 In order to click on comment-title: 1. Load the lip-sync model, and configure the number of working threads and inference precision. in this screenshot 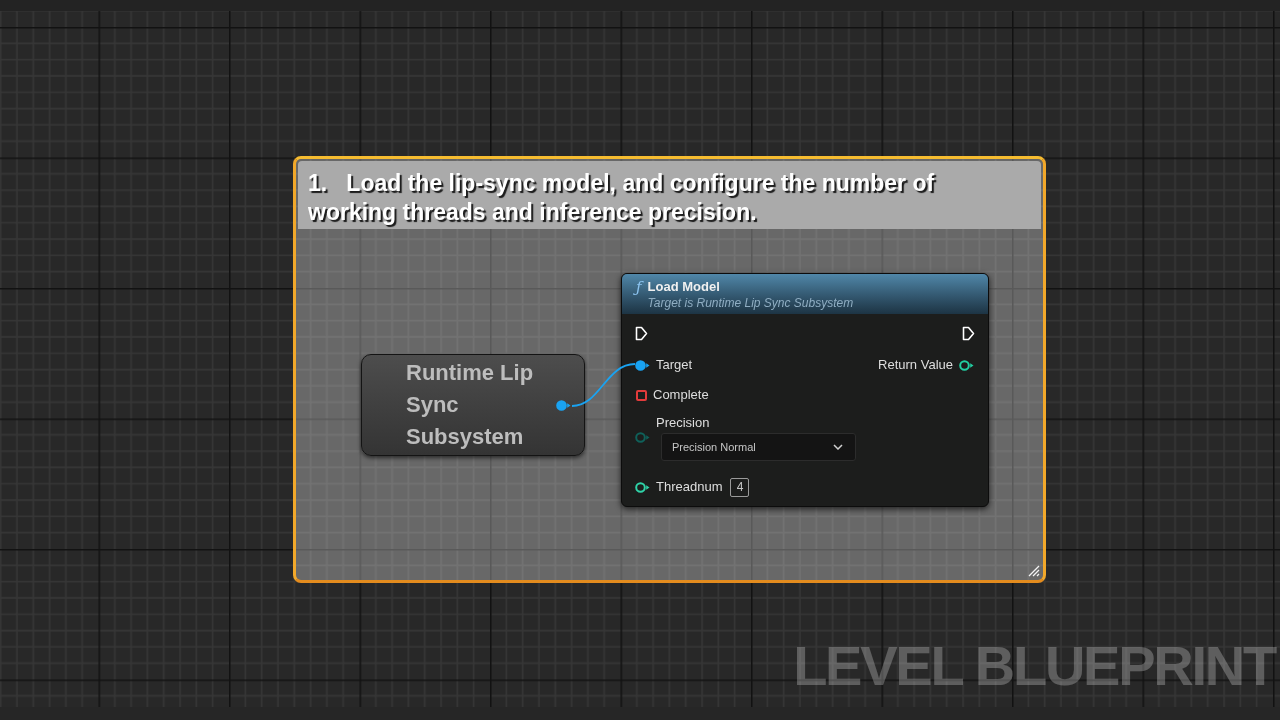, I will do `click(622, 198)`.